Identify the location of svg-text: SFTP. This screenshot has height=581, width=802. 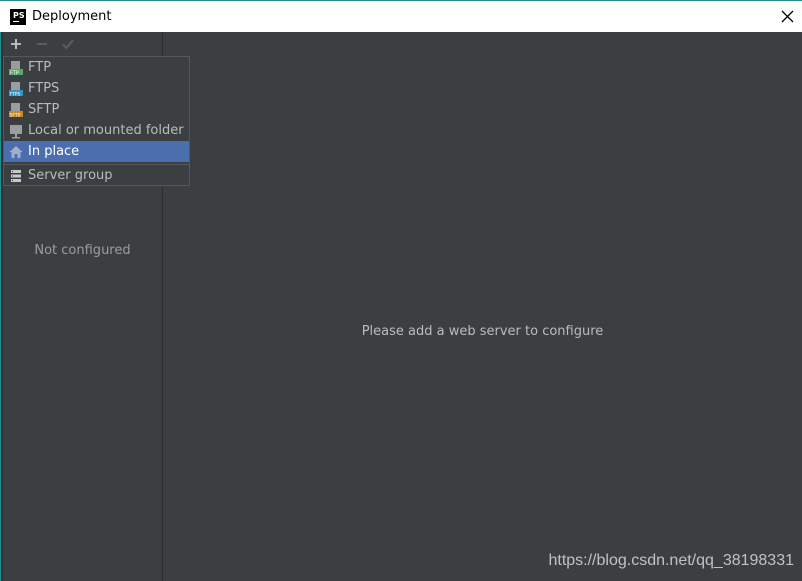
(15, 116).